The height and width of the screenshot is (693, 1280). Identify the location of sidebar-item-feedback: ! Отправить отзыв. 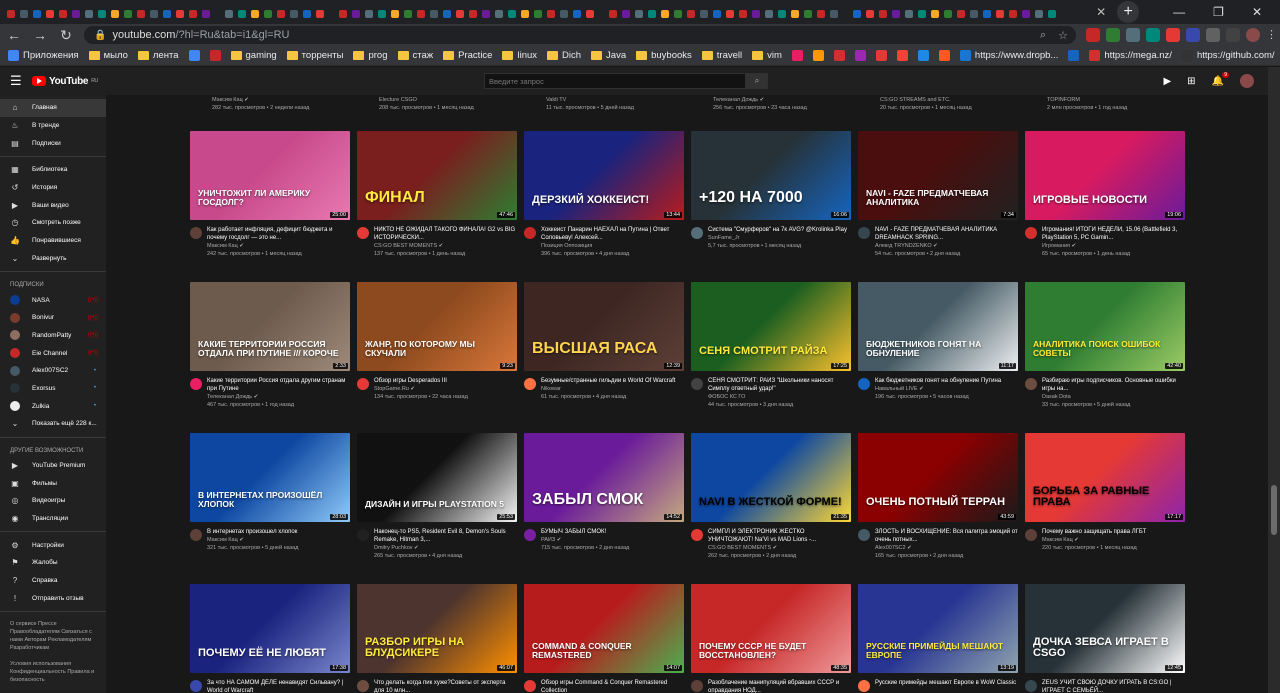
(53, 599).